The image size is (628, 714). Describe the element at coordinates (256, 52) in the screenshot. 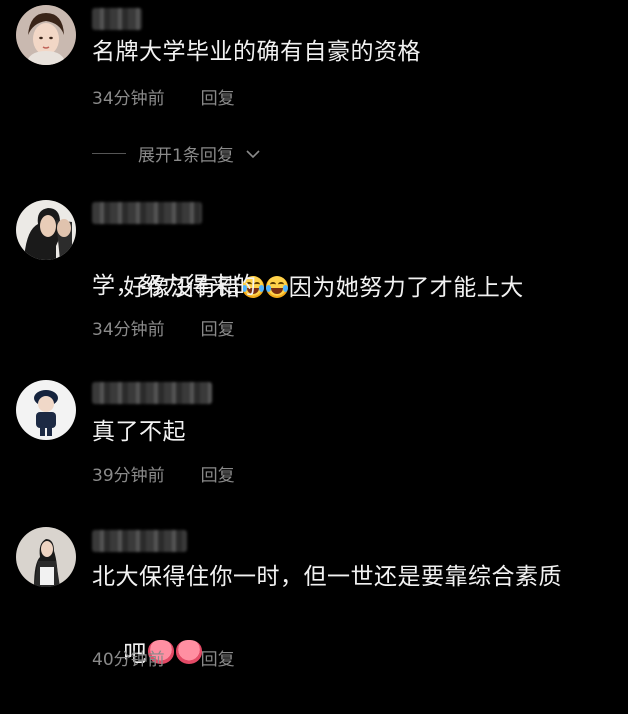

I see `comment-text: 名牌大学毕业的确有自豪的资格` at that location.